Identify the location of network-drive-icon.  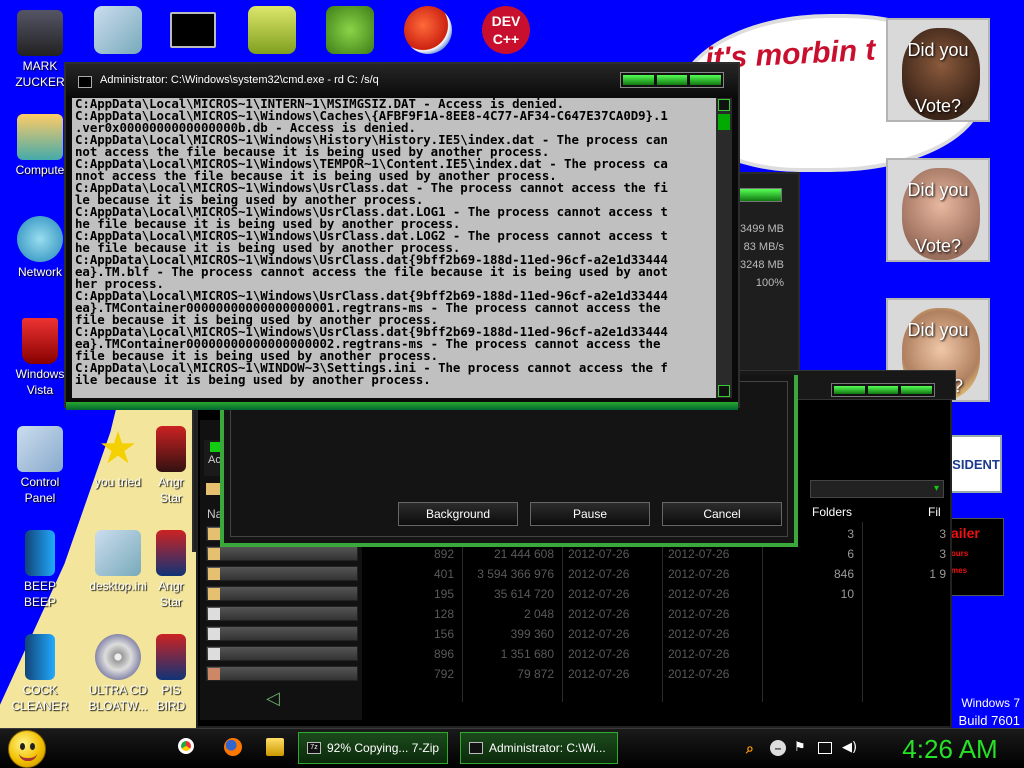
(272, 30).